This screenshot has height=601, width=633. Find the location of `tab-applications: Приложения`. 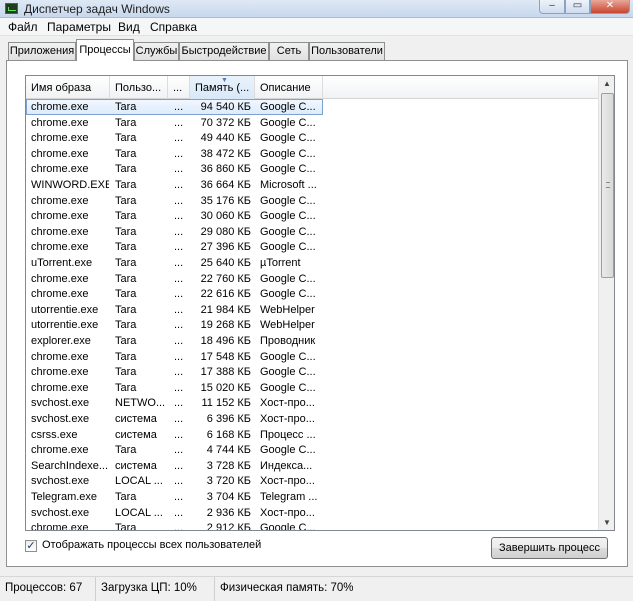

tab-applications: Приложения is located at coordinates (42, 51).